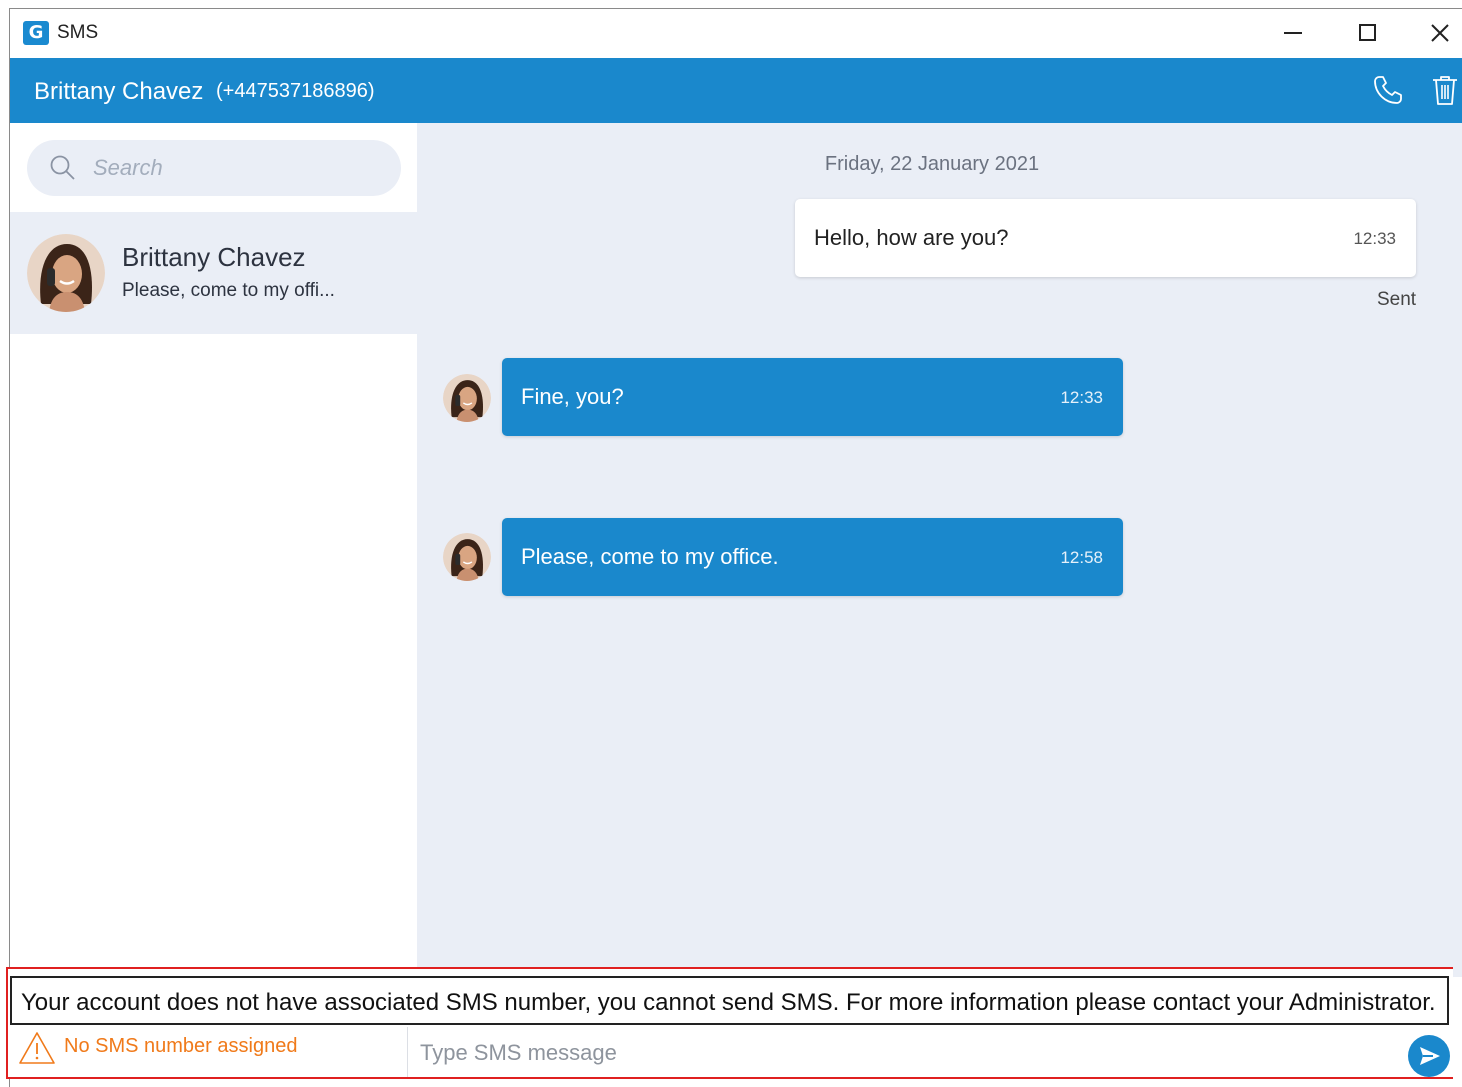 This screenshot has height=1087, width=1462. I want to click on outgoing-message: Hello, how are you? 12:33, so click(1105, 238).